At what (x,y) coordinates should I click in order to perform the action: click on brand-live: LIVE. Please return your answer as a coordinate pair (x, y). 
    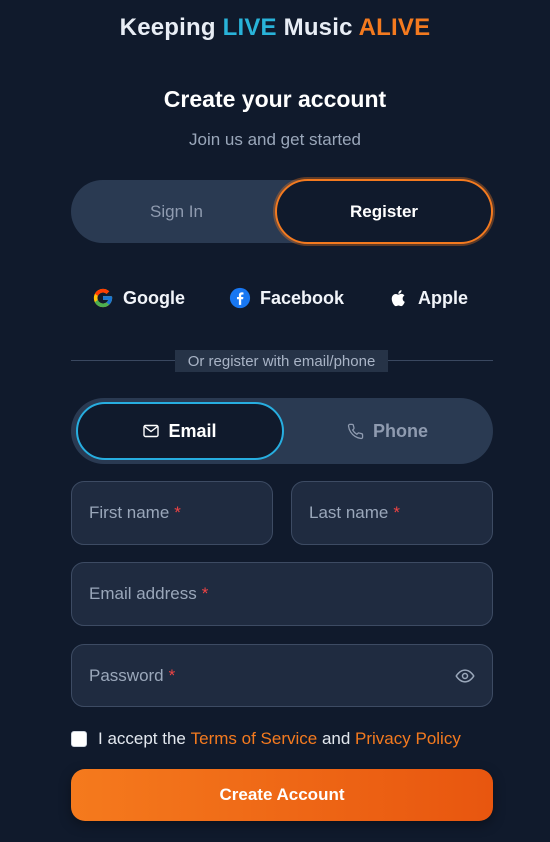
    Looking at the image, I should click on (249, 27).